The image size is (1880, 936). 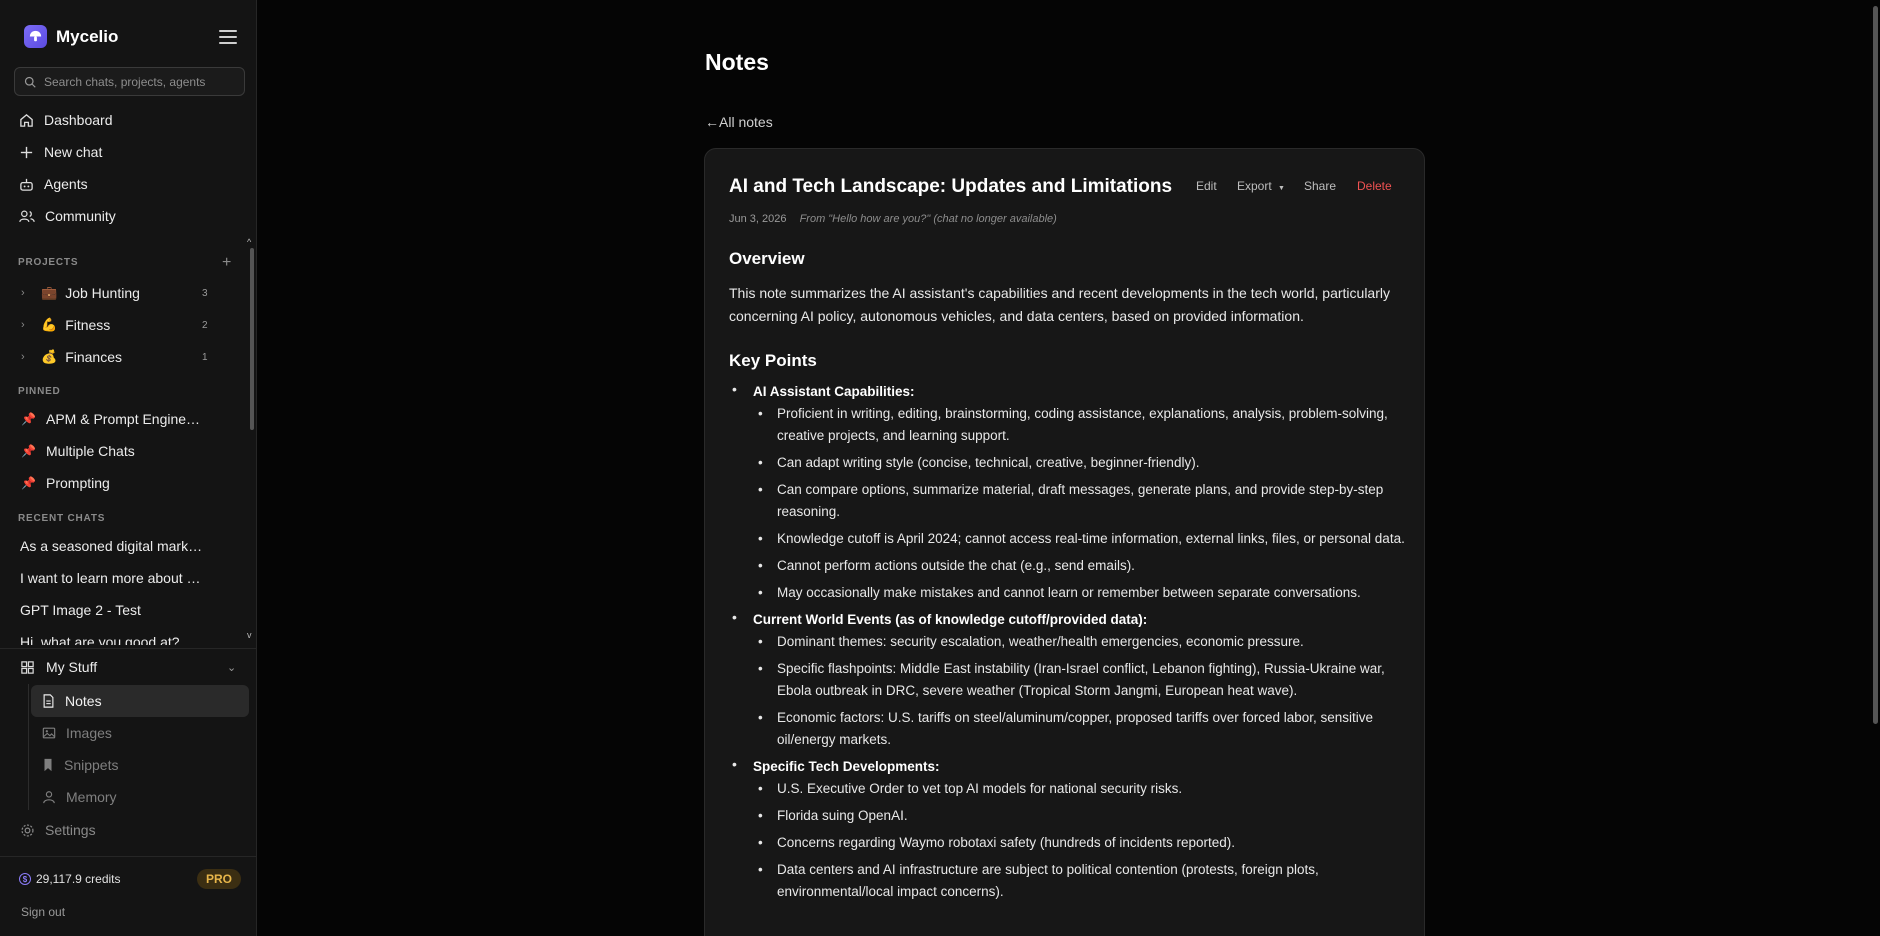 I want to click on tree-guide-line, so click(x=28, y=747).